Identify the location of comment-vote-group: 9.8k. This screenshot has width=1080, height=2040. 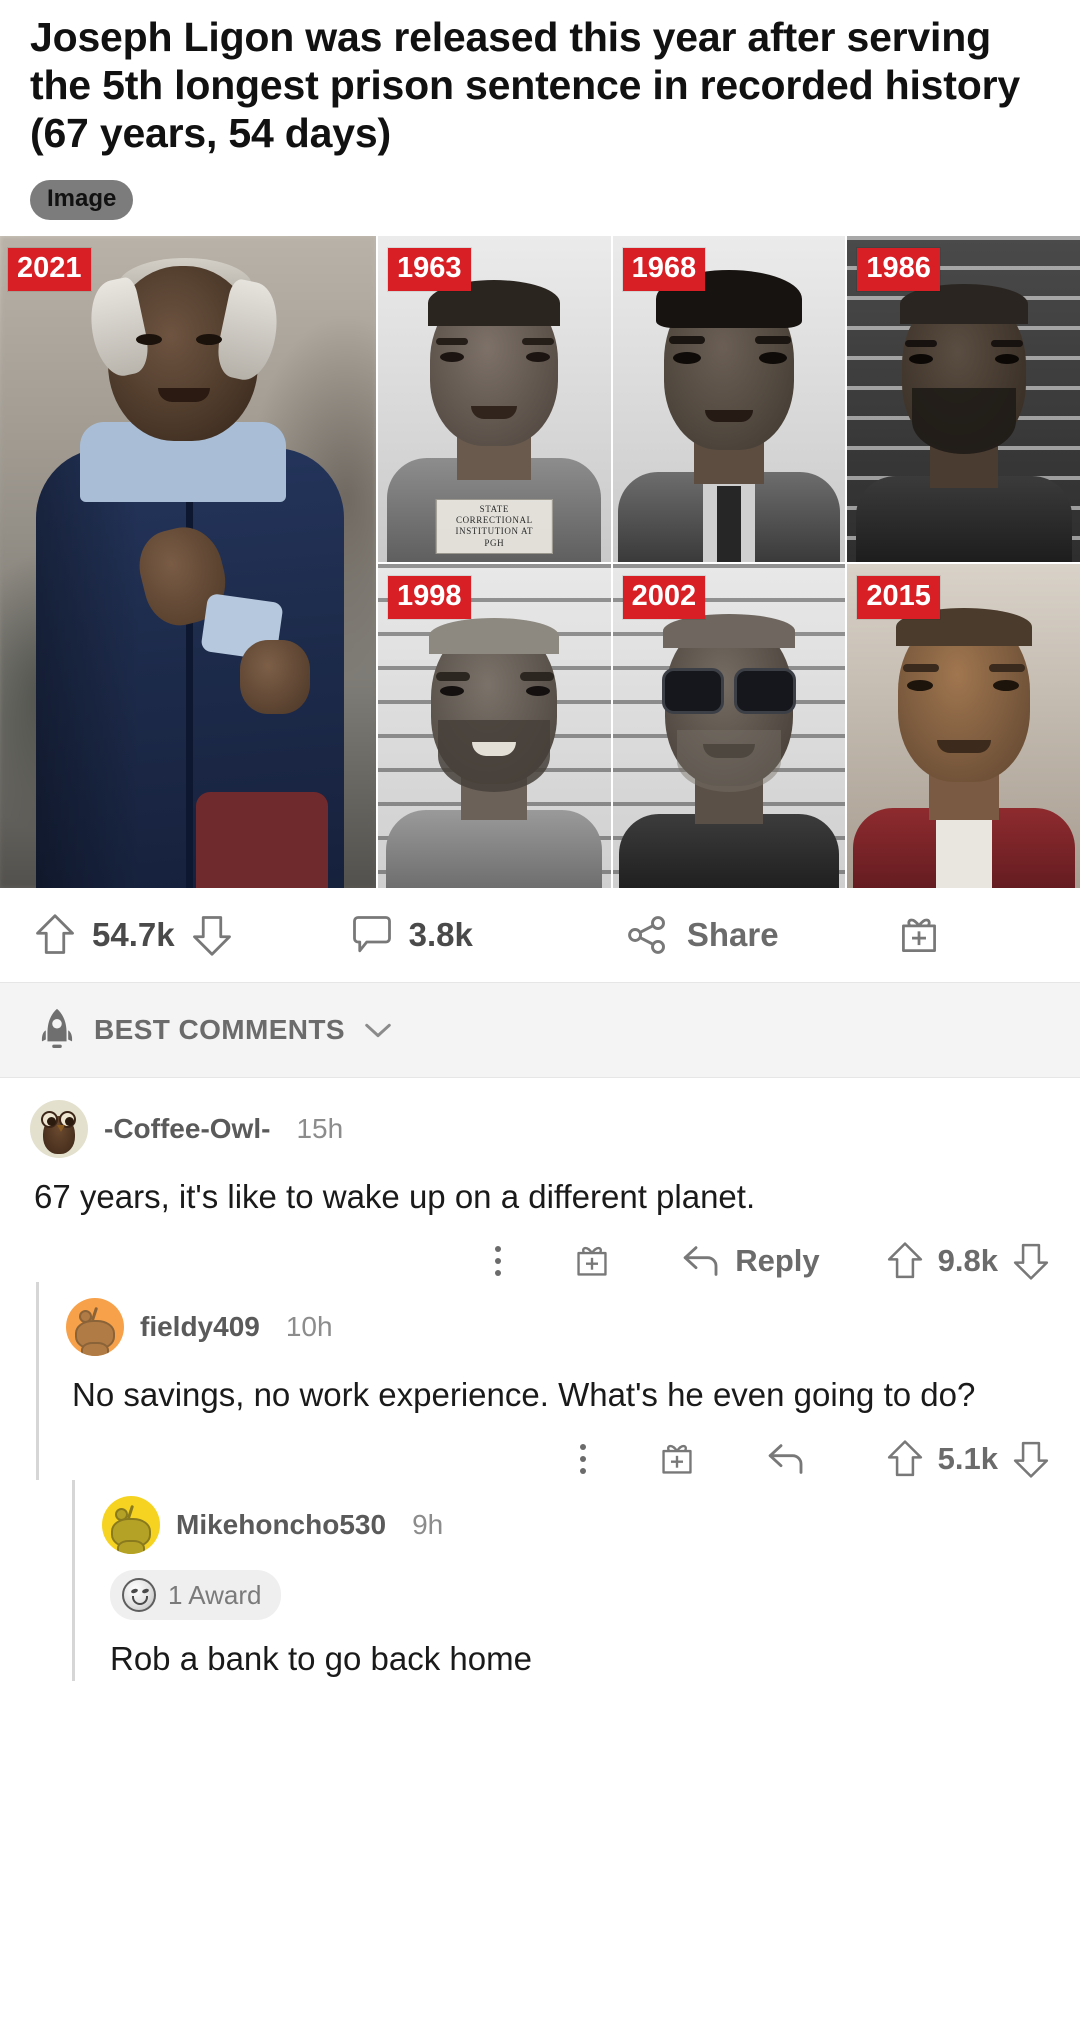
(968, 1261).